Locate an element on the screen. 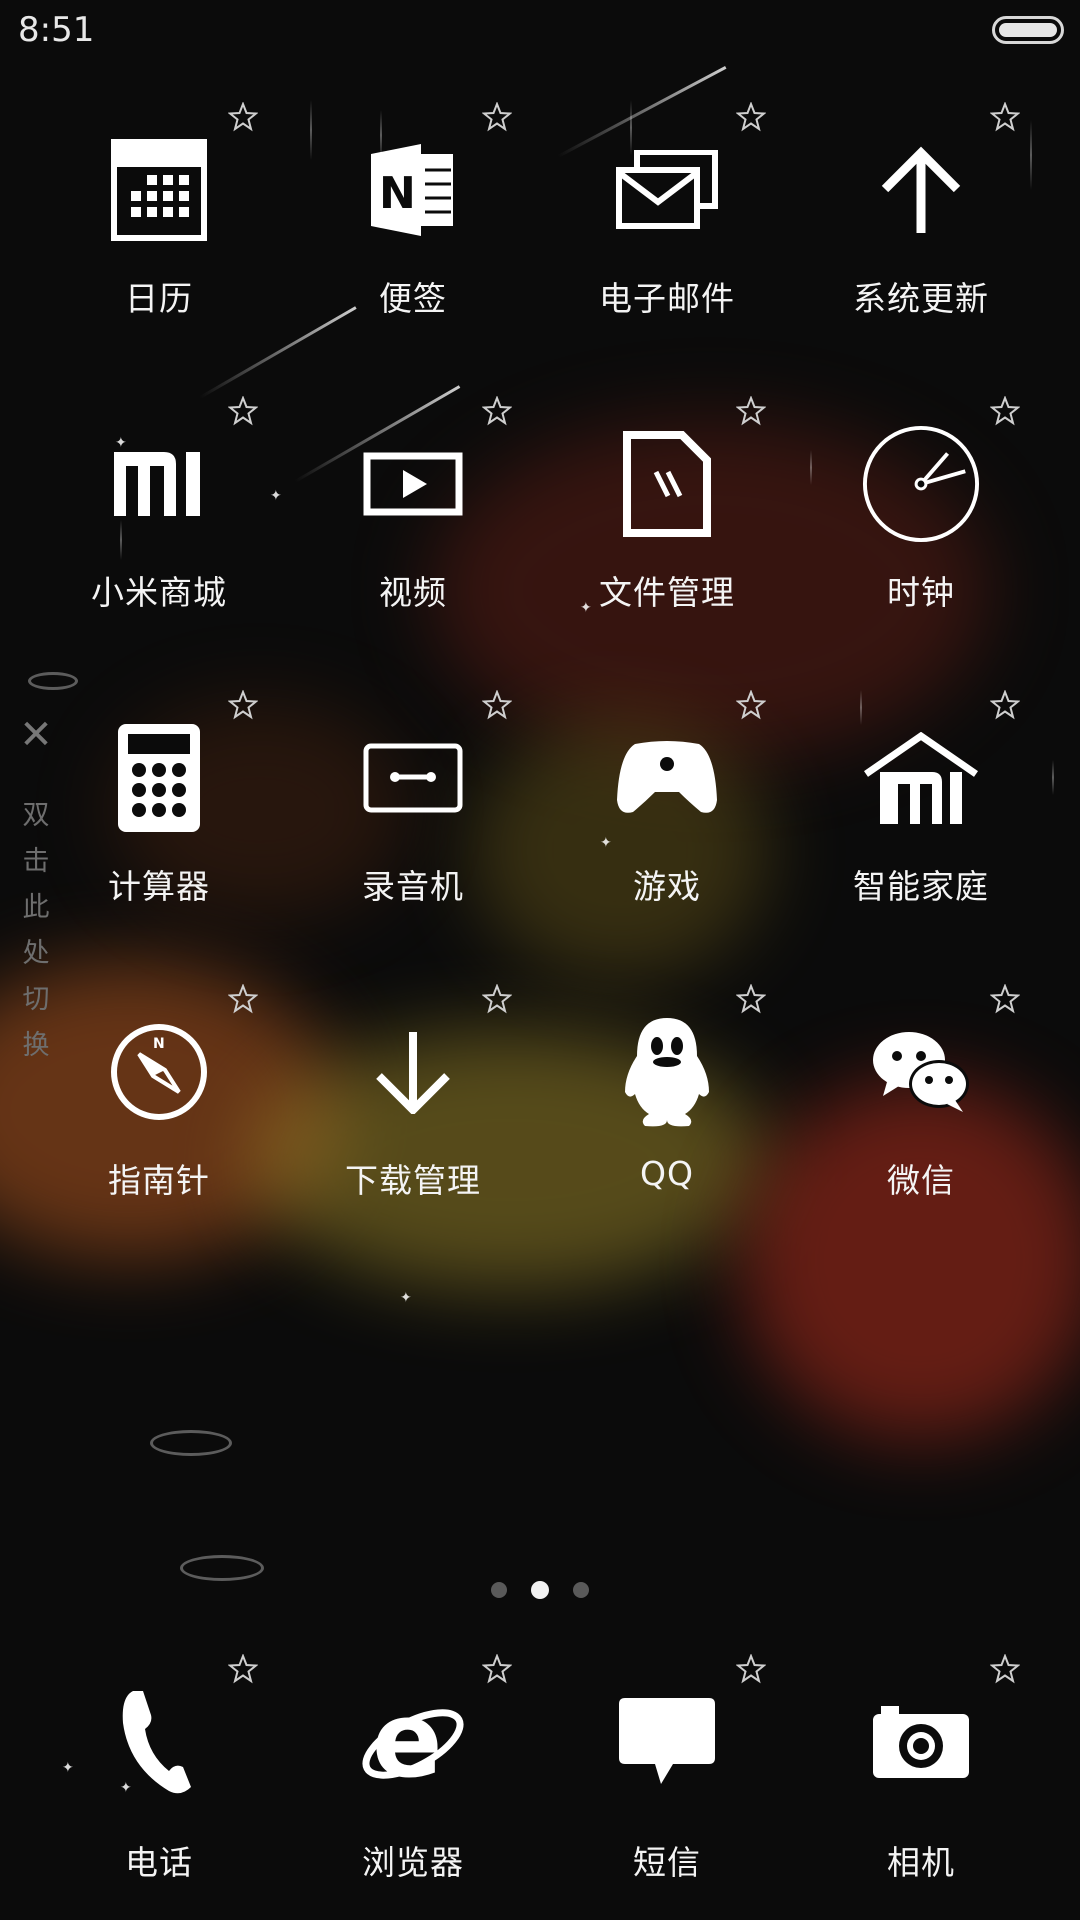 The image size is (1080, 1920). mi-logo-icon is located at coordinates (159, 484).